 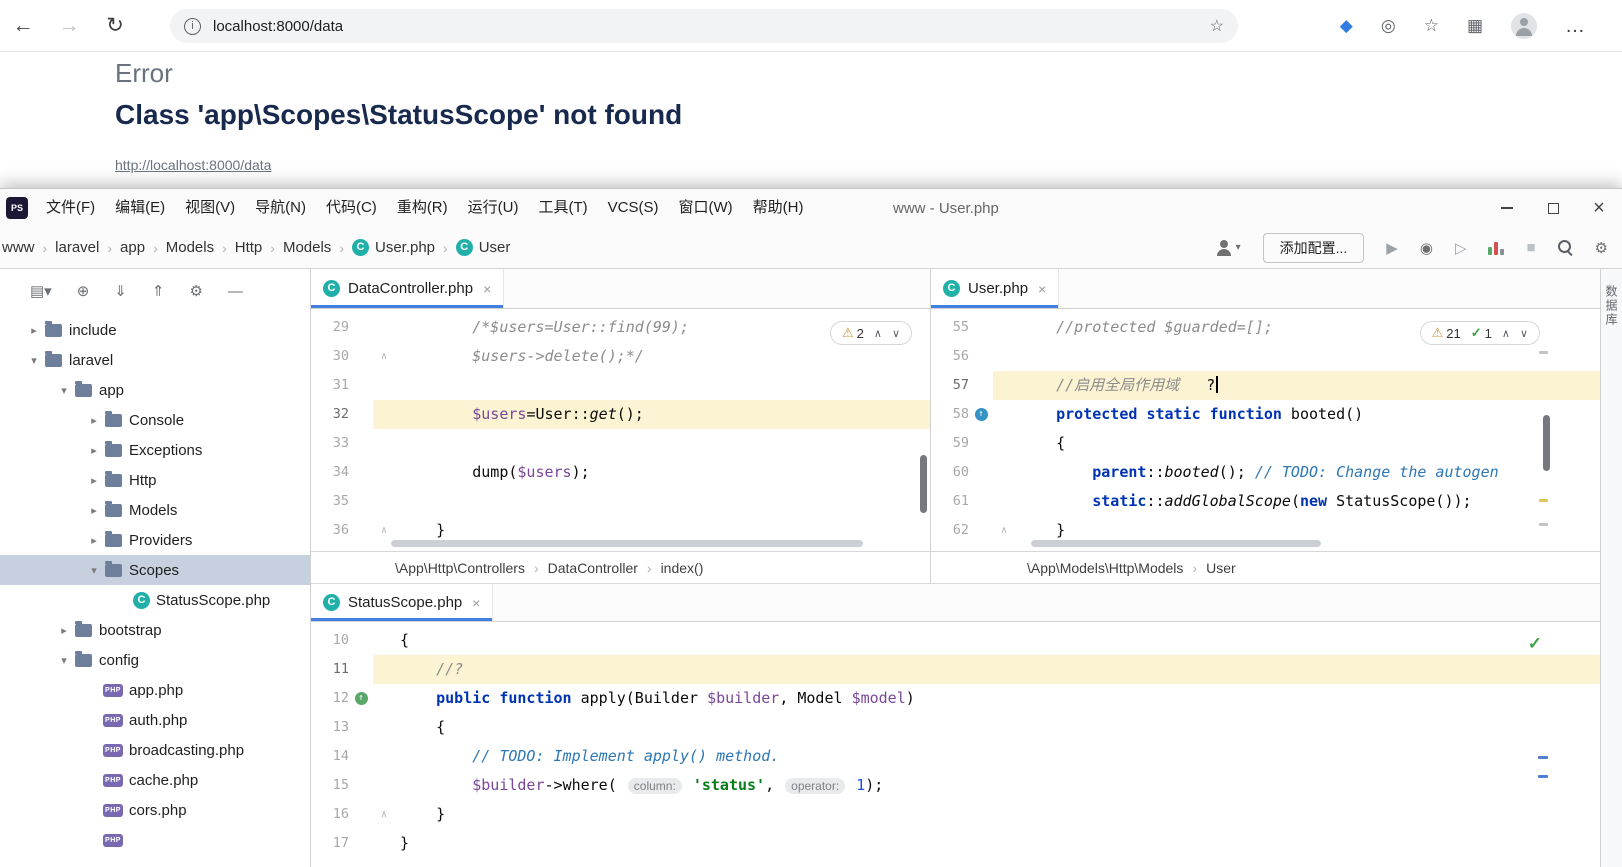 What do you see at coordinates (41, 291) in the screenshot?
I see `view-selector-icon: ▤▾` at bounding box center [41, 291].